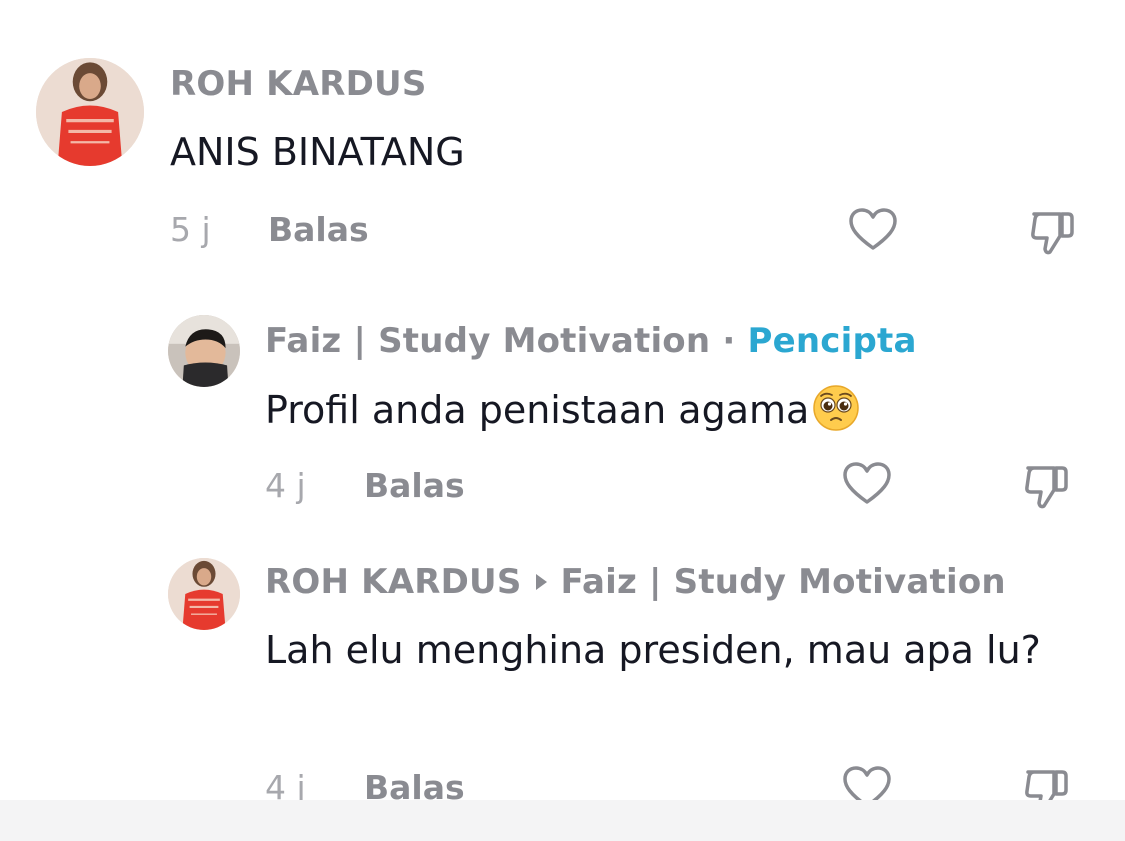 Image resolution: width=1125 pixels, height=841 pixels. Describe the element at coordinates (487, 341) in the screenshot. I see `username-text: Faiz | Study Motivation` at that location.